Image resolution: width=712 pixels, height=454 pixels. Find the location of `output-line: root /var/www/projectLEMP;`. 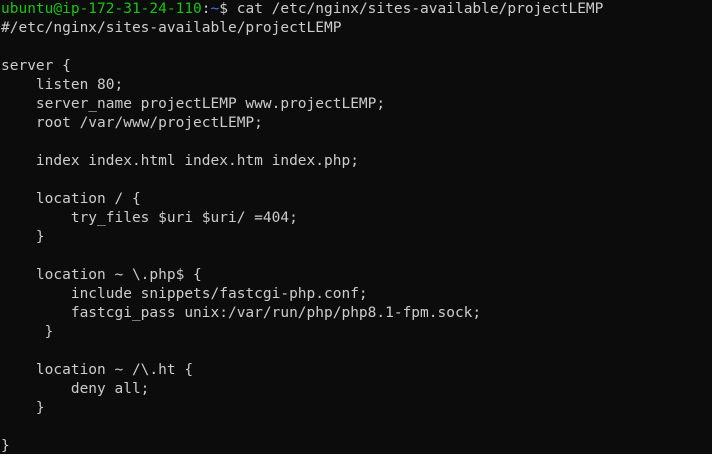

output-line: root /var/www/projectLEMP; is located at coordinates (132, 123).